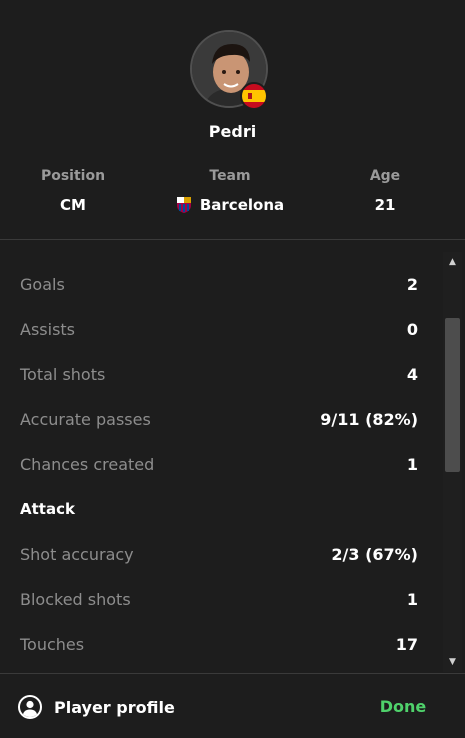 Image resolution: width=465 pixels, height=738 pixels. I want to click on section-title-attack: Attack, so click(219, 509).